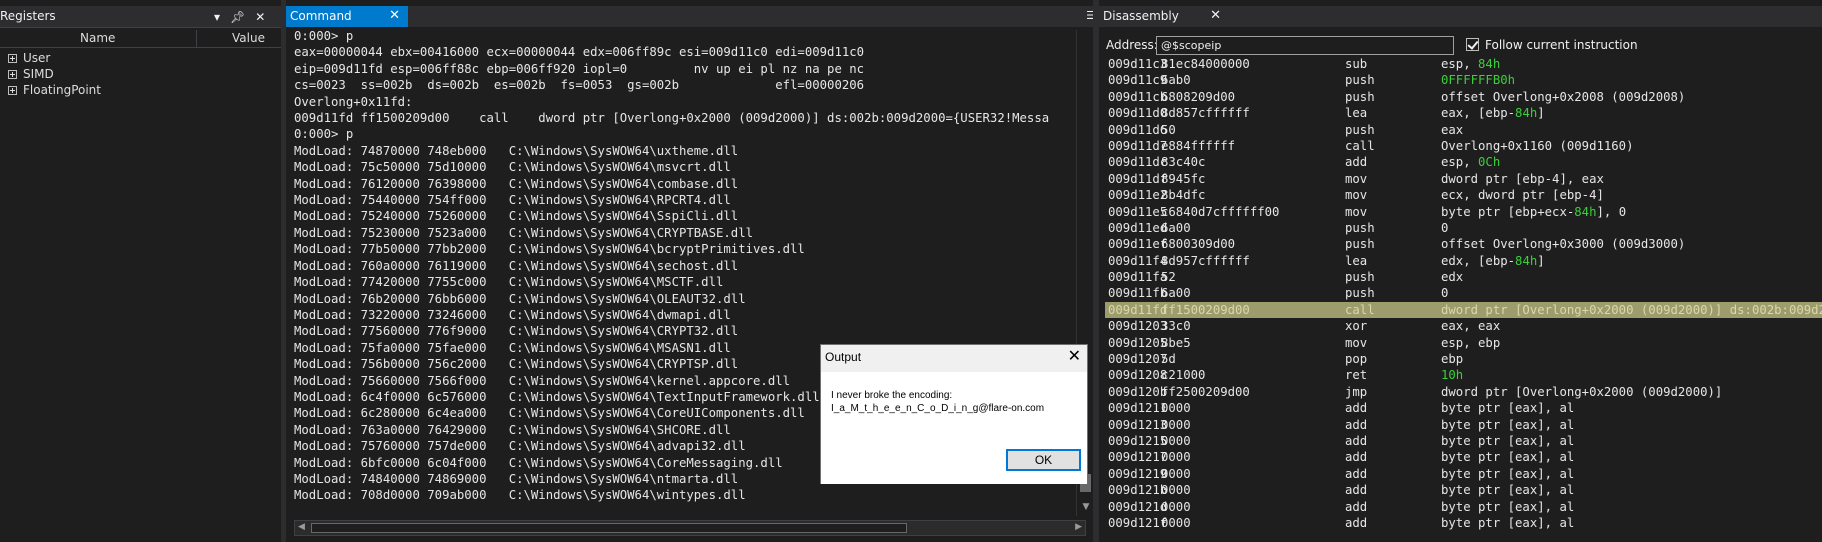  What do you see at coordinates (1356, 260) in the screenshot?
I see `instruction-mnemonic: lea` at bounding box center [1356, 260].